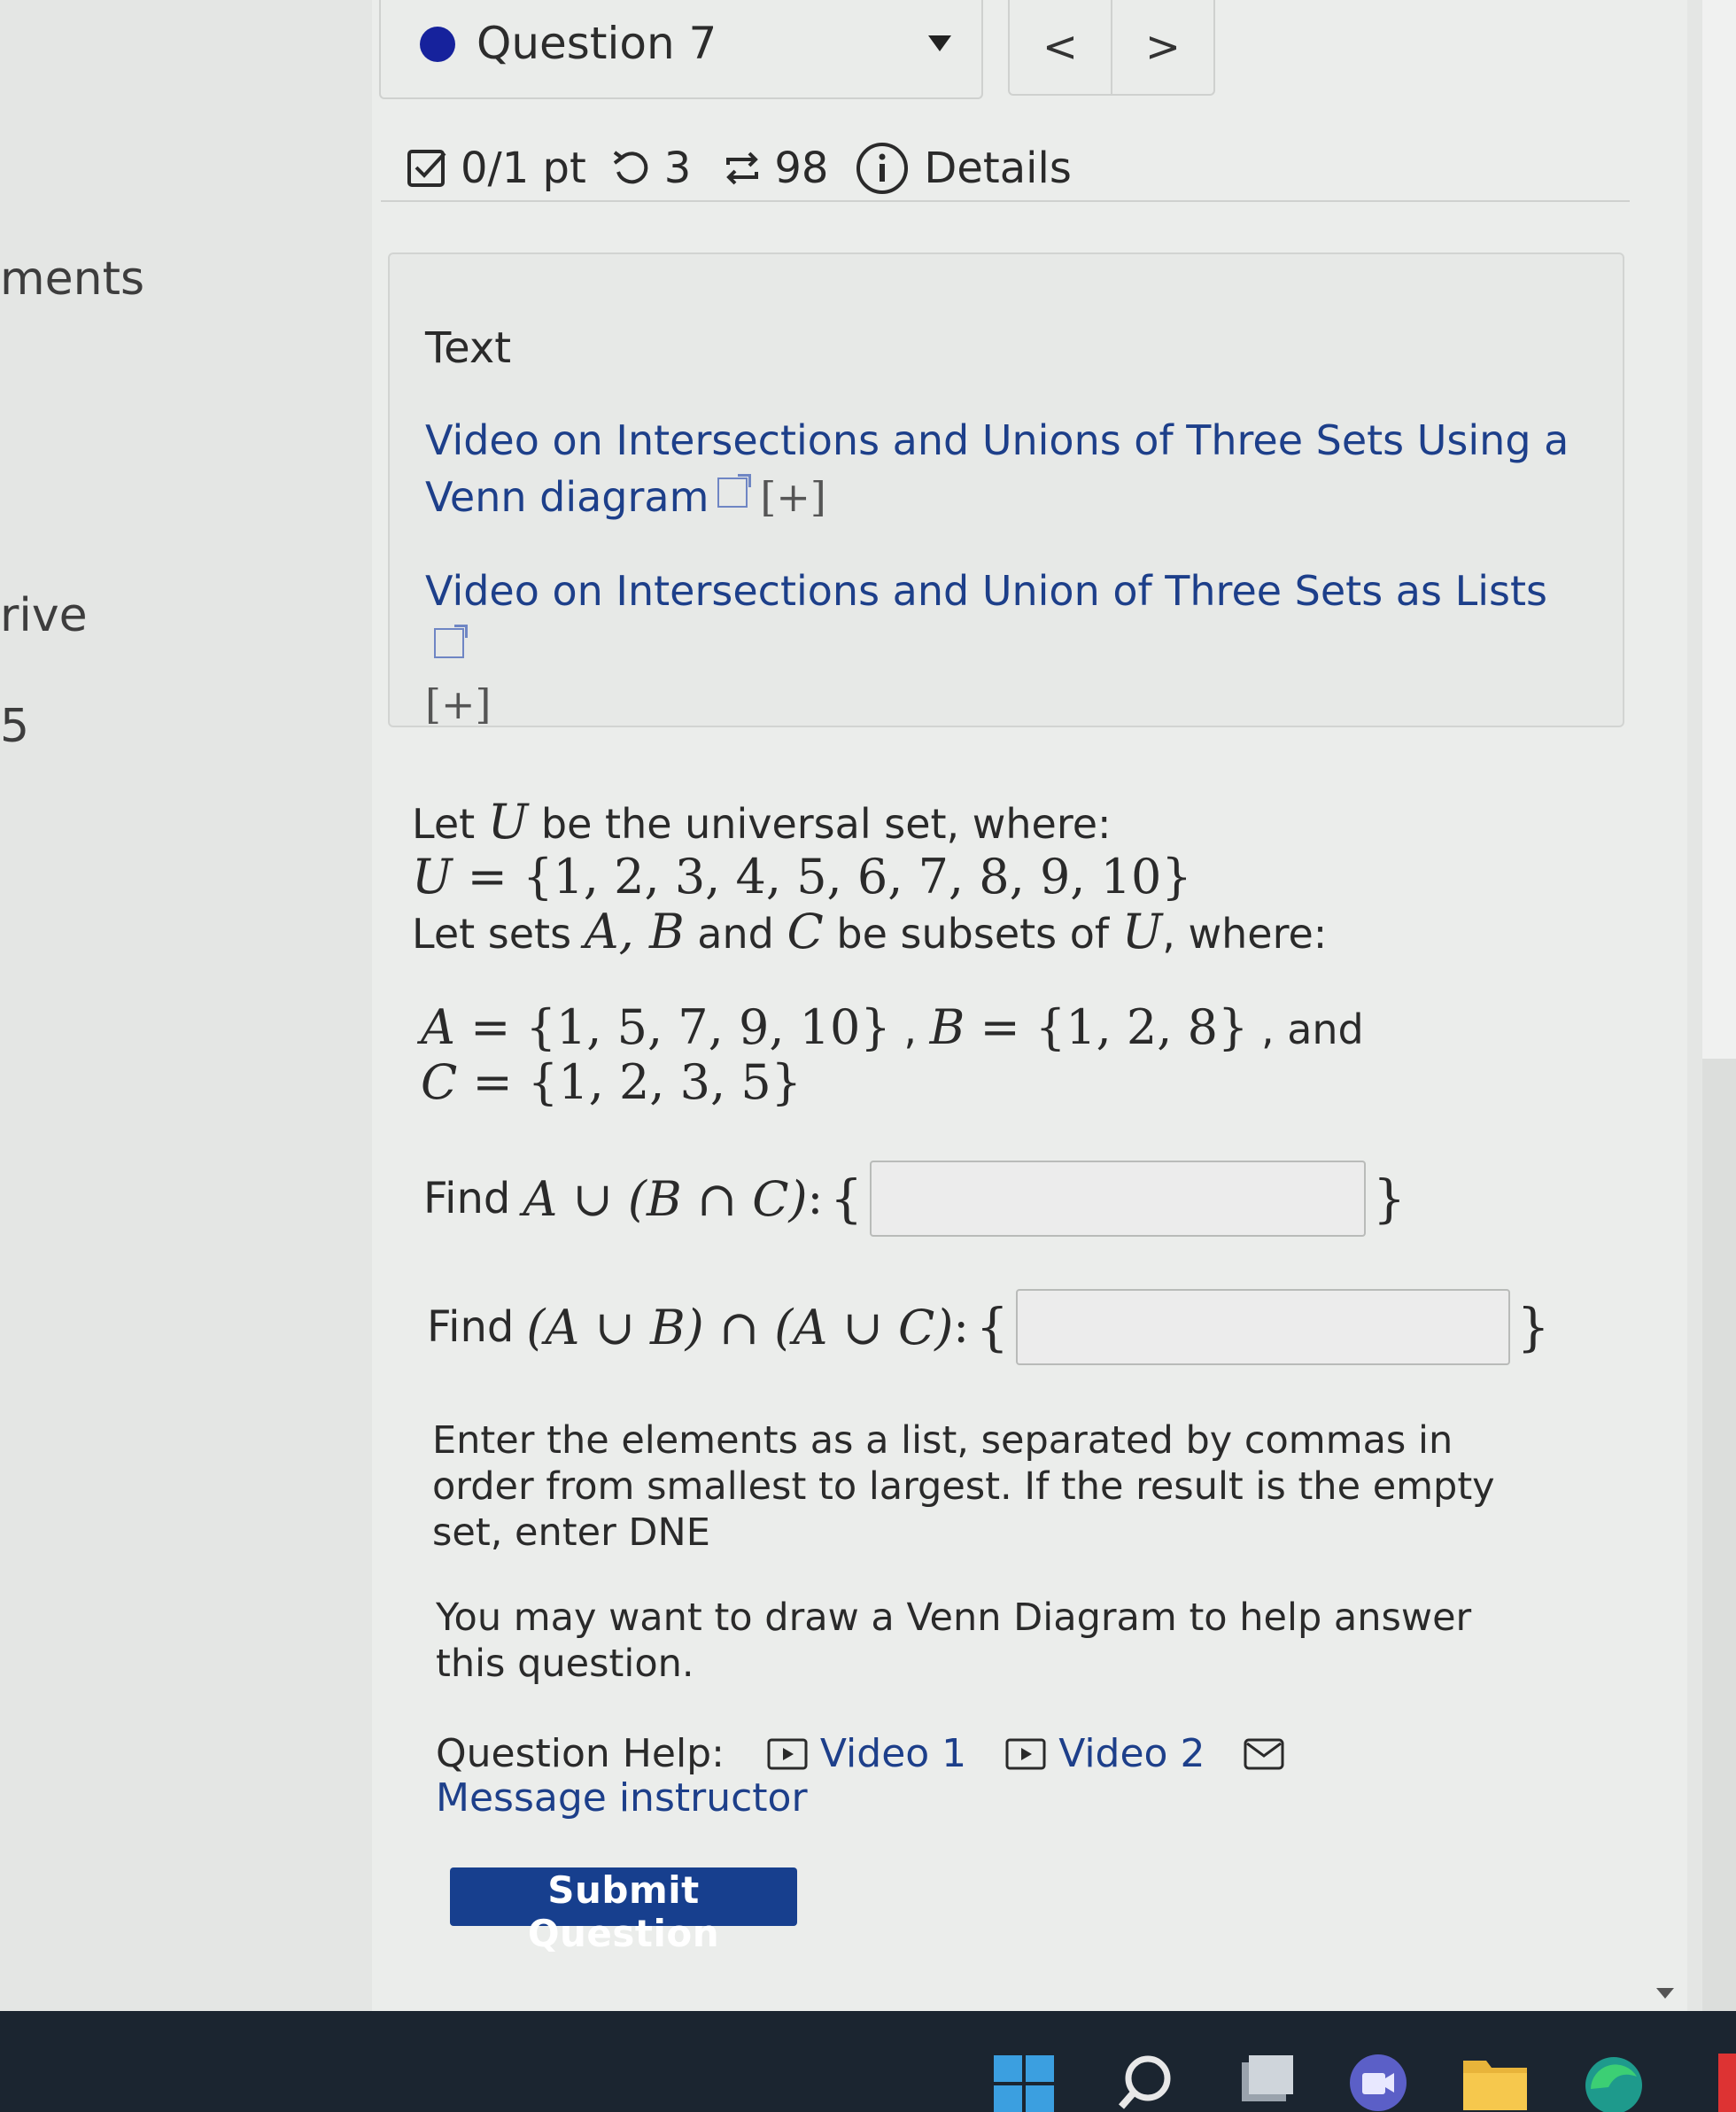 The width and height of the screenshot is (1736, 2112). What do you see at coordinates (439, 1082) in the screenshot?
I see `set-c-var: C` at bounding box center [439, 1082].